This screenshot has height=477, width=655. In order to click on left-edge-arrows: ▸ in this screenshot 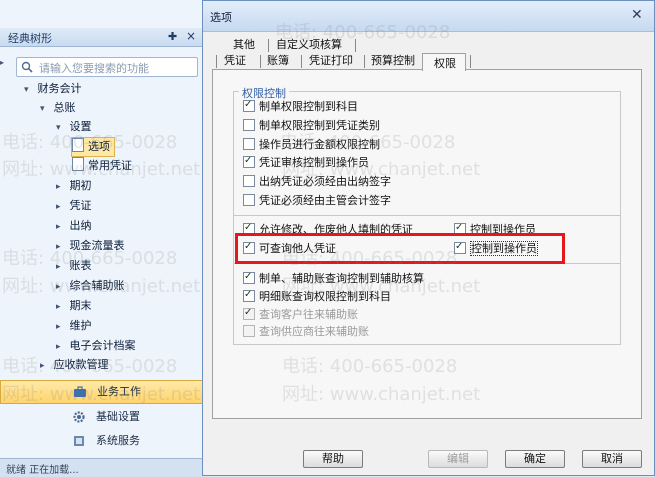, I will do `click(4, 208)`.